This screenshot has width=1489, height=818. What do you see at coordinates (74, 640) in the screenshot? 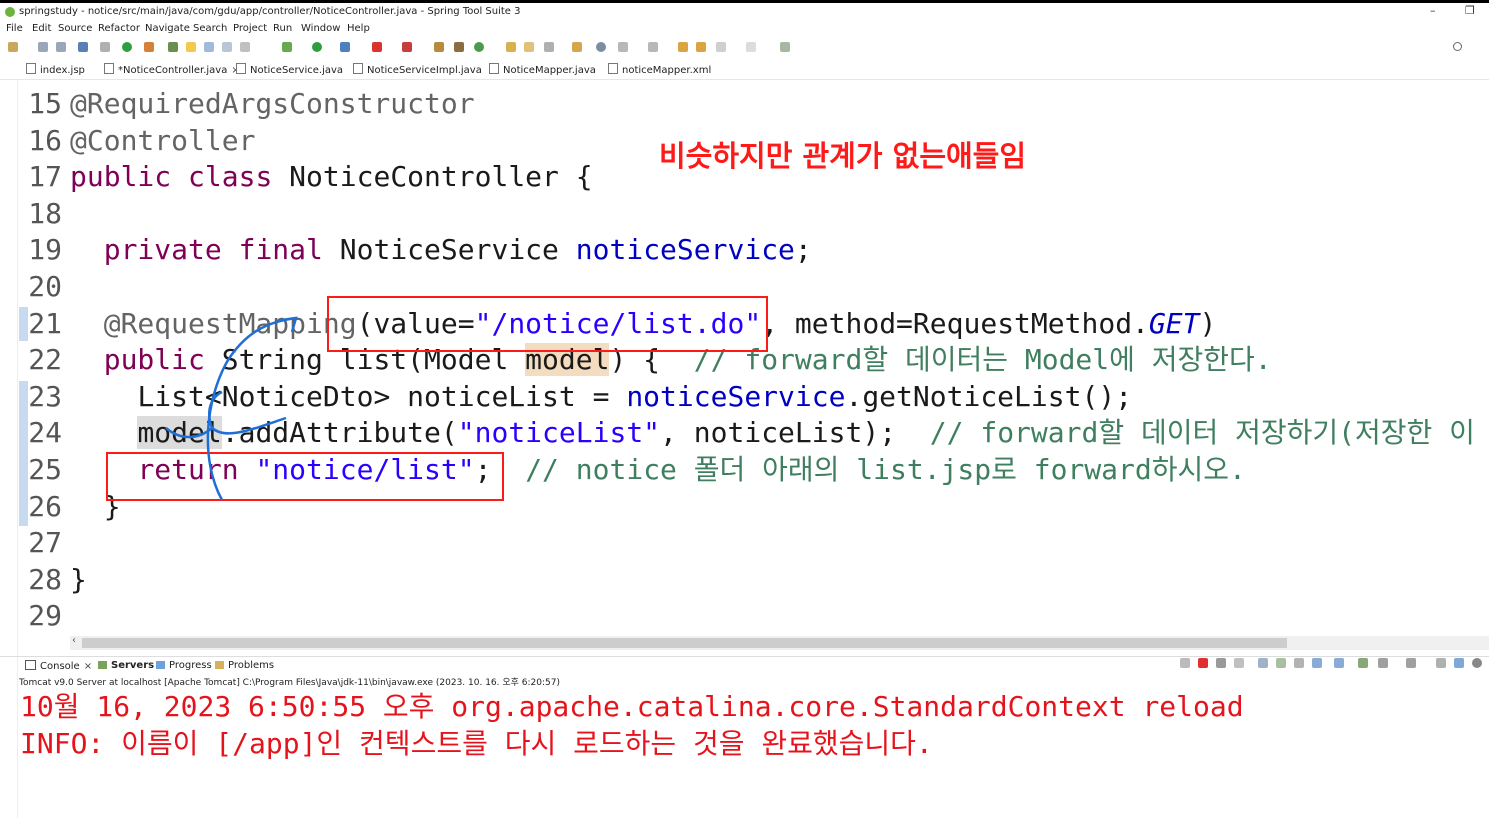
I see `scroll-left-icon: ‹` at bounding box center [74, 640].